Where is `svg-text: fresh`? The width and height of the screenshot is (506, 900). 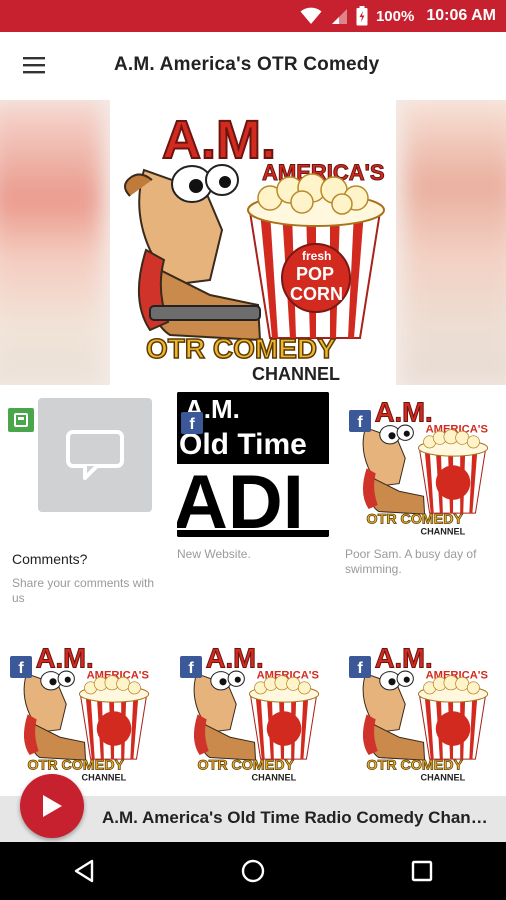 svg-text: fresh is located at coordinates (316, 256).